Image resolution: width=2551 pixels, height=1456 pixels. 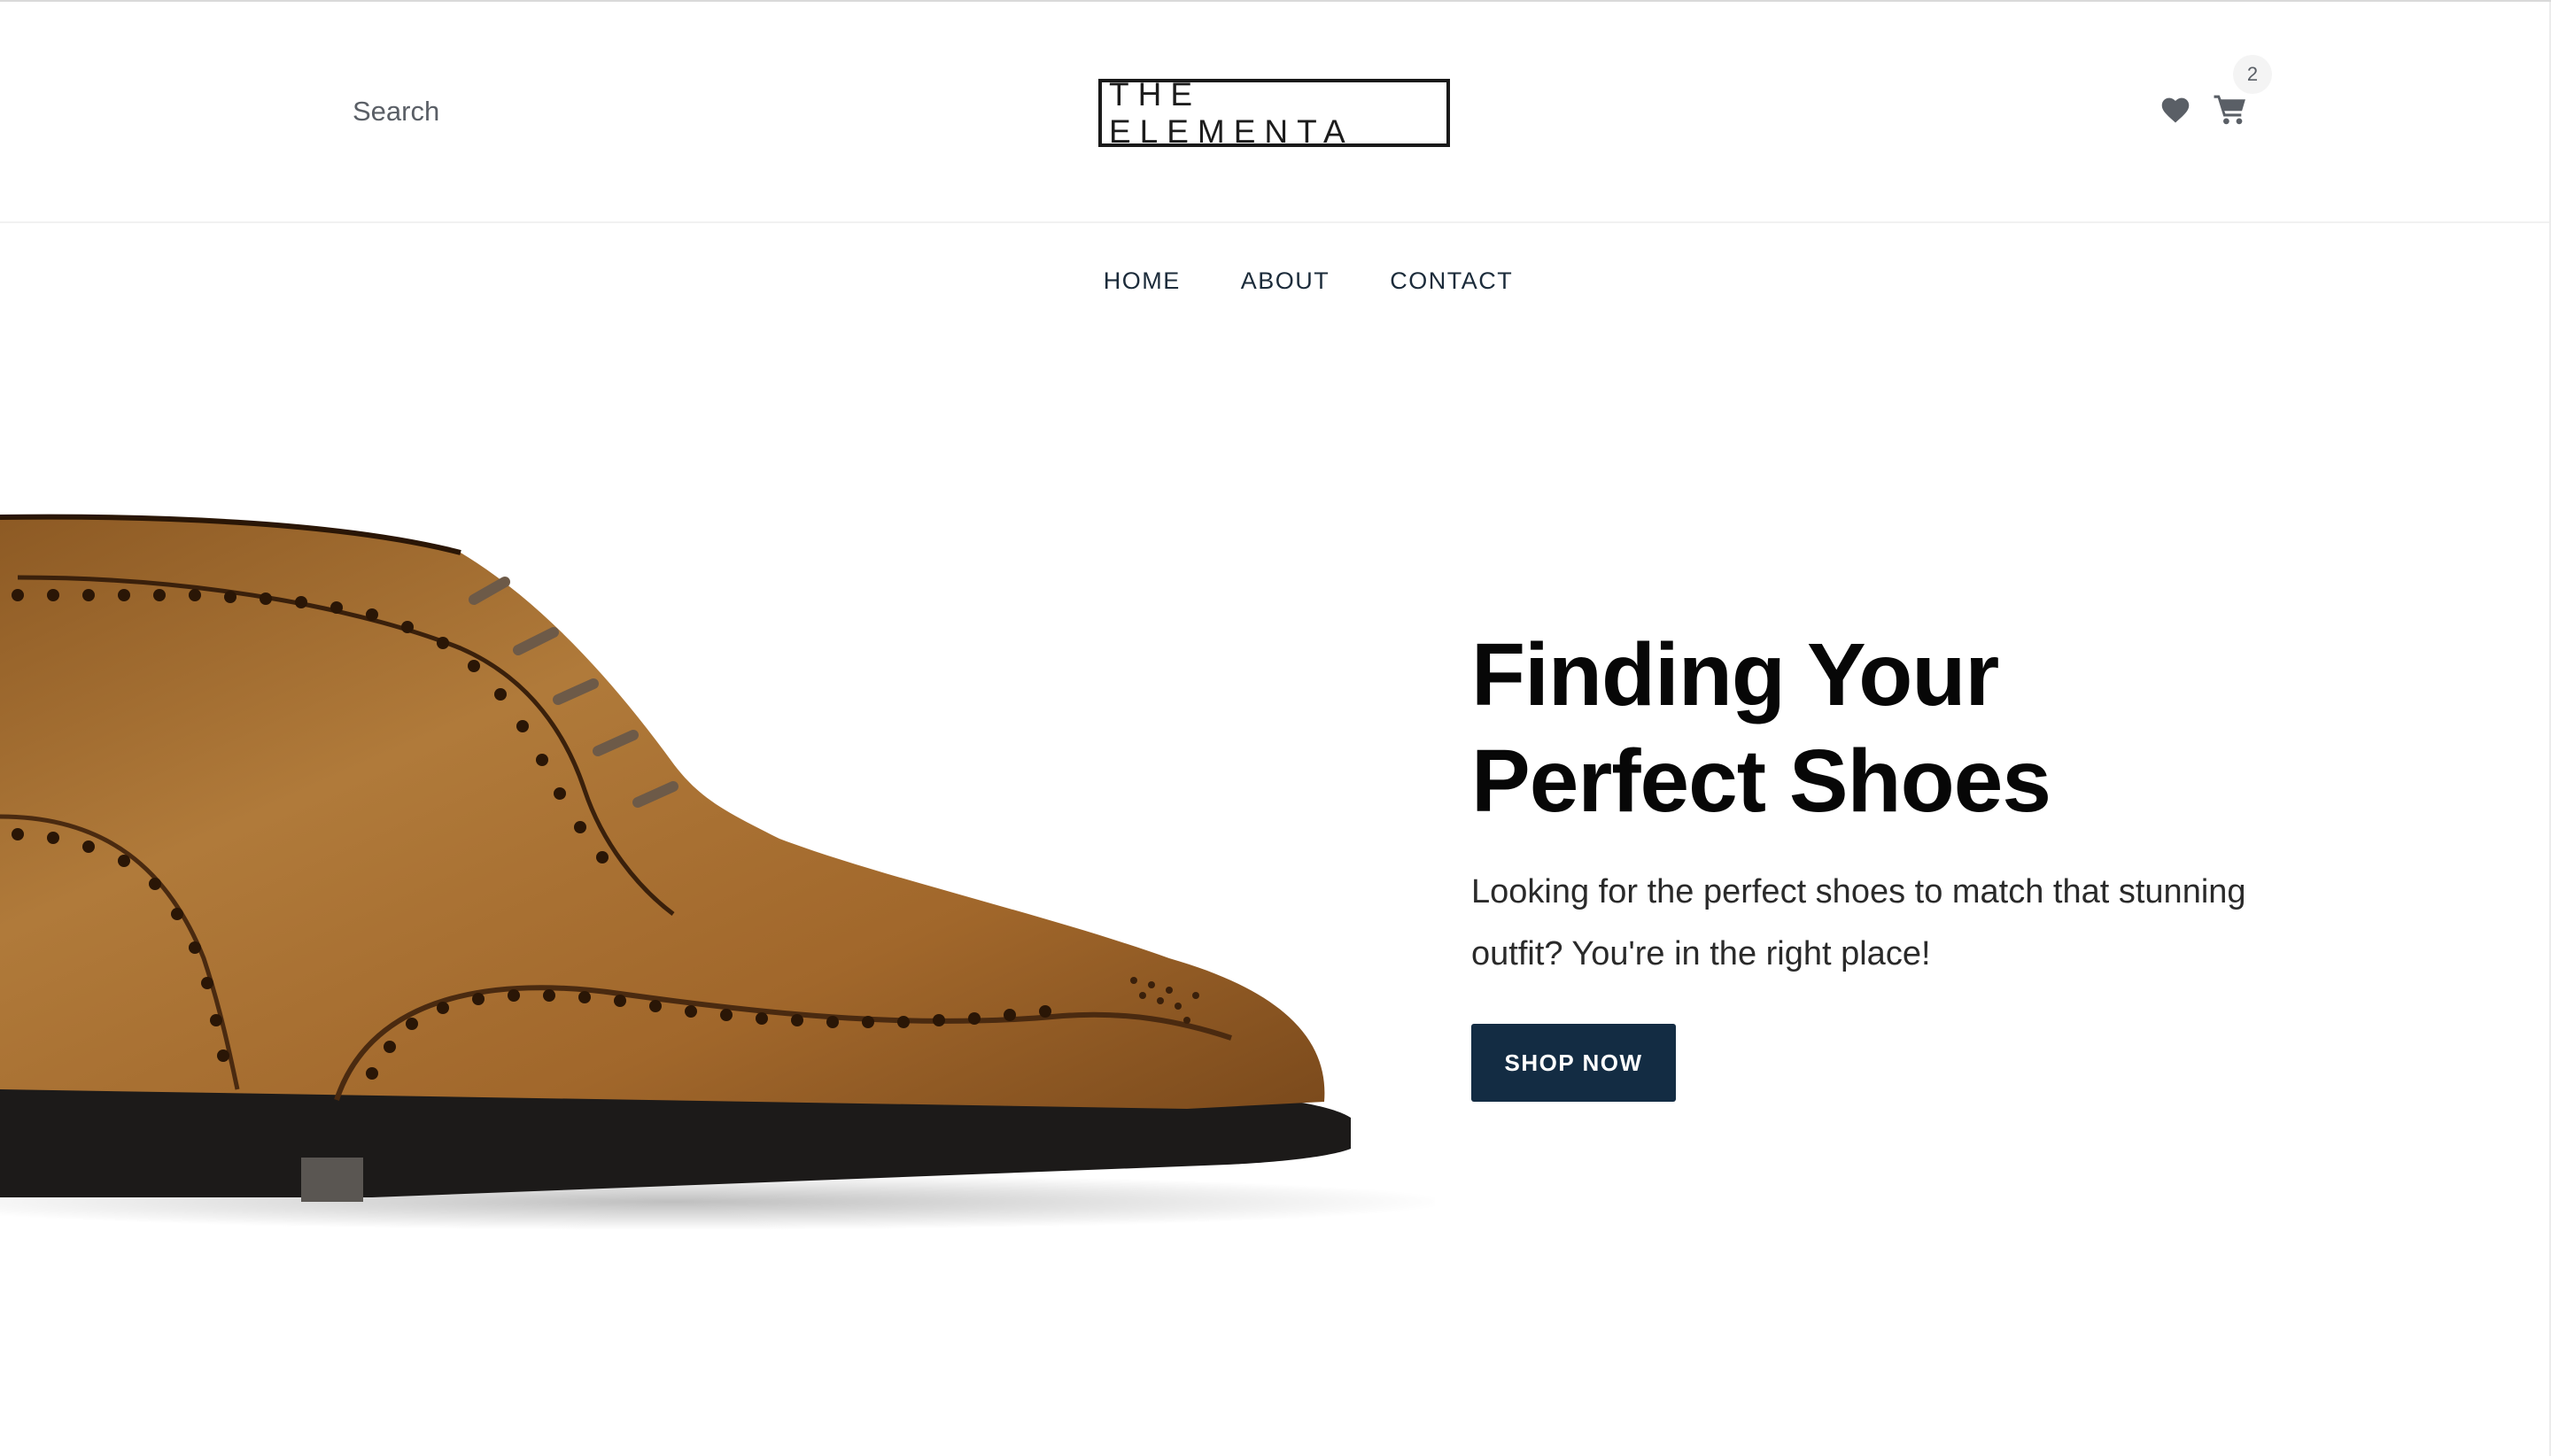 I want to click on hero-title: Finding Your Perfect Shoes, so click(x=1914, y=728).